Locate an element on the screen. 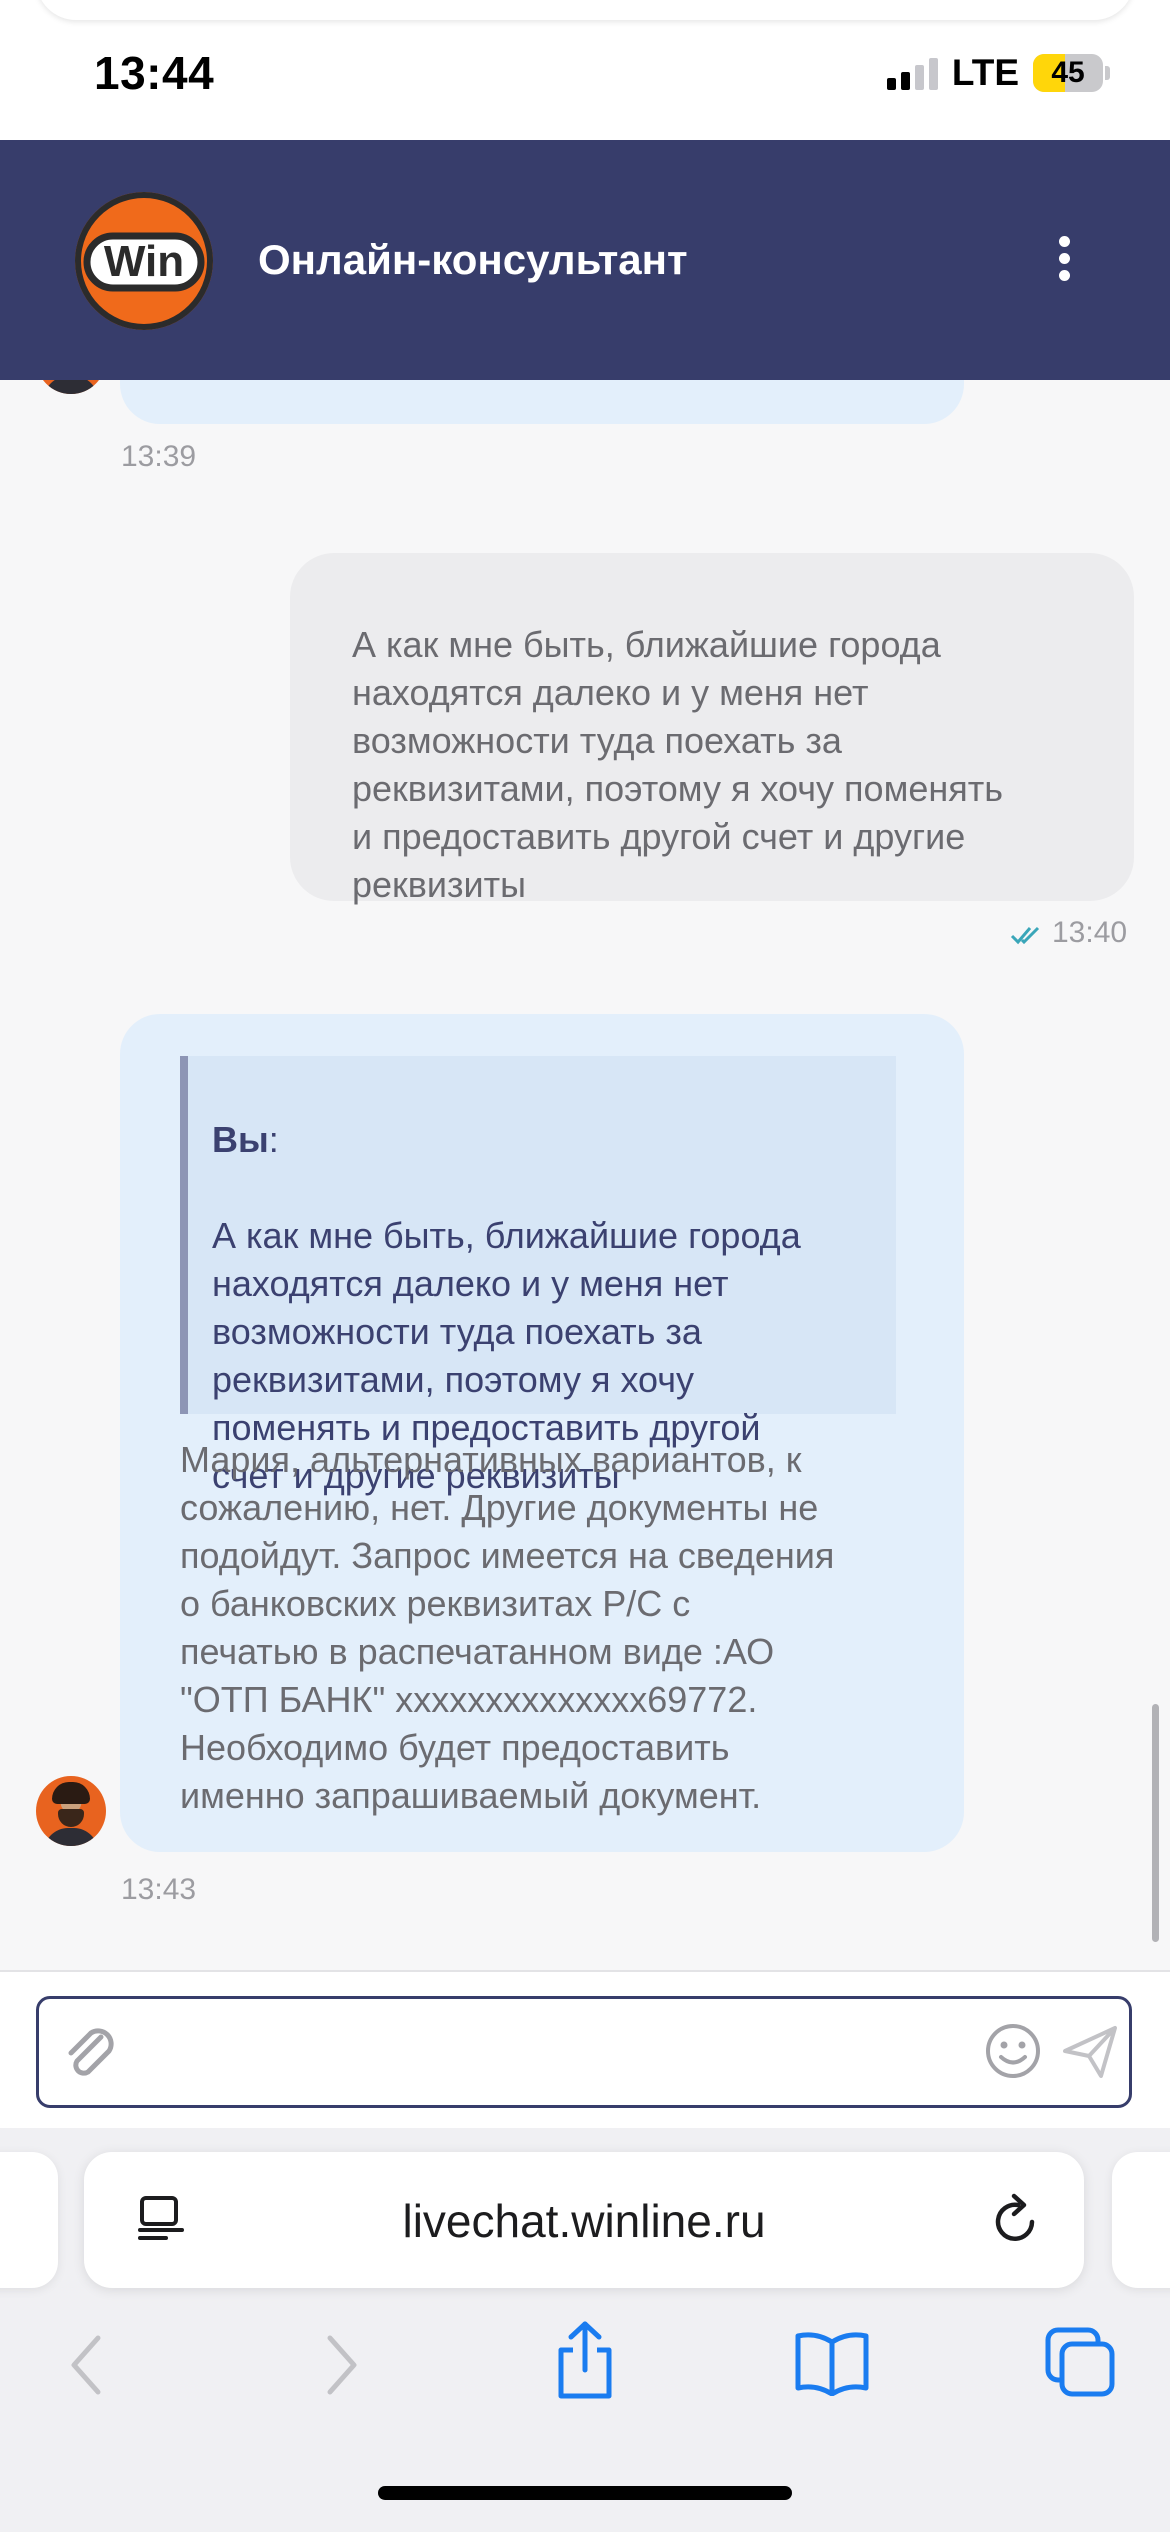 The width and height of the screenshot is (1170, 2532). message-composer is located at coordinates (584, 2052).